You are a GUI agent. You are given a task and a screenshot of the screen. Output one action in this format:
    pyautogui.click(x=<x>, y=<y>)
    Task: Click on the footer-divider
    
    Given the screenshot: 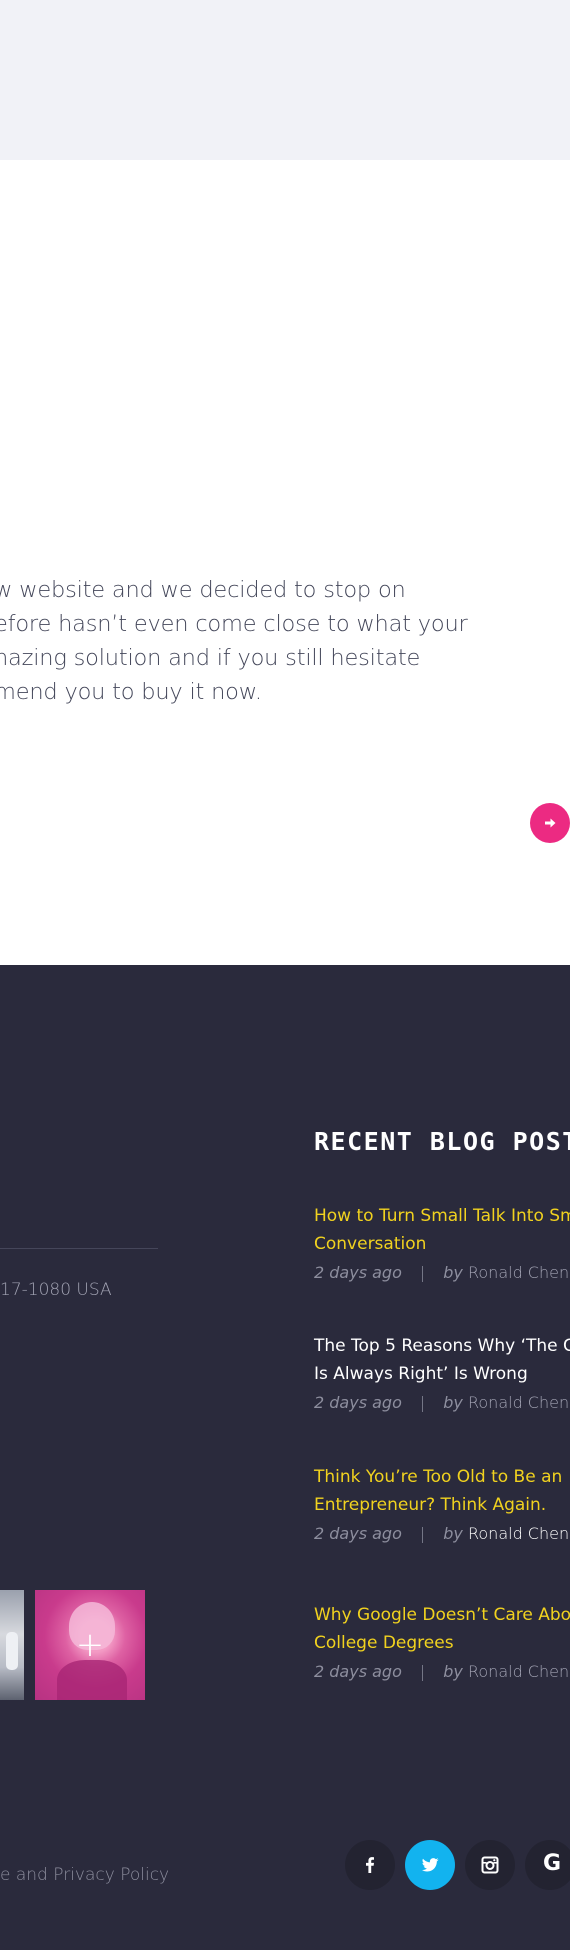 What is the action you would take?
    pyautogui.click(x=79, y=1248)
    